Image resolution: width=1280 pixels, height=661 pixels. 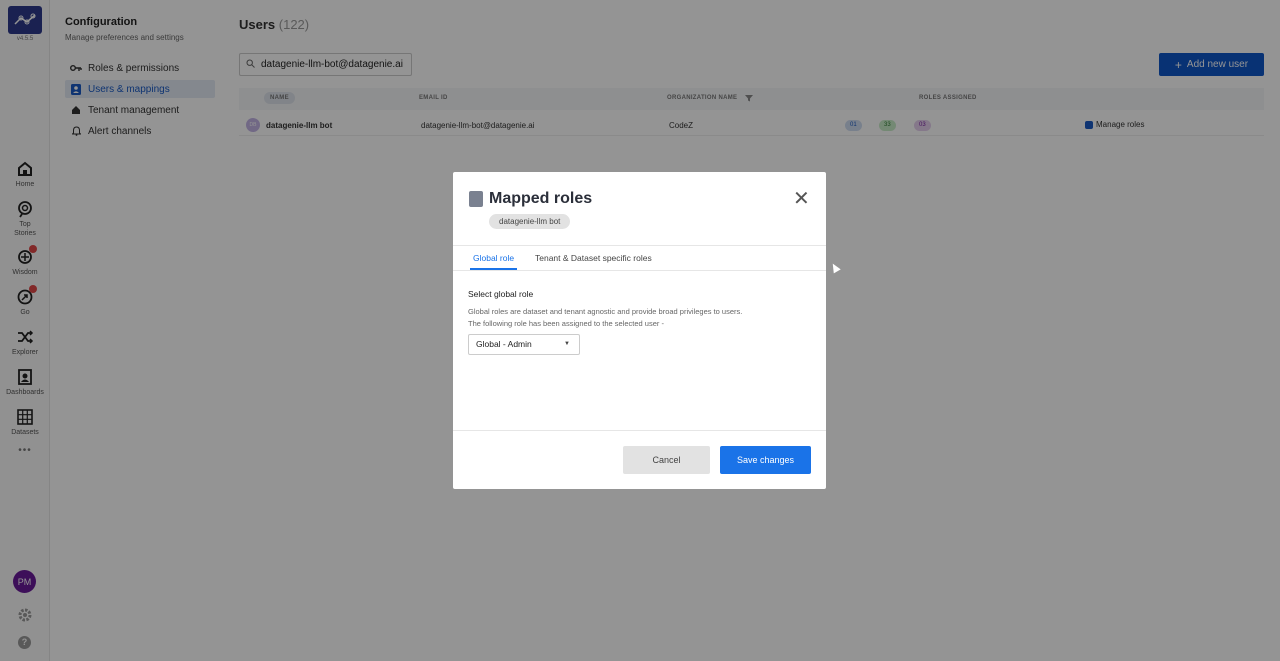 What do you see at coordinates (476, 199) in the screenshot?
I see `user-badge-icon` at bounding box center [476, 199].